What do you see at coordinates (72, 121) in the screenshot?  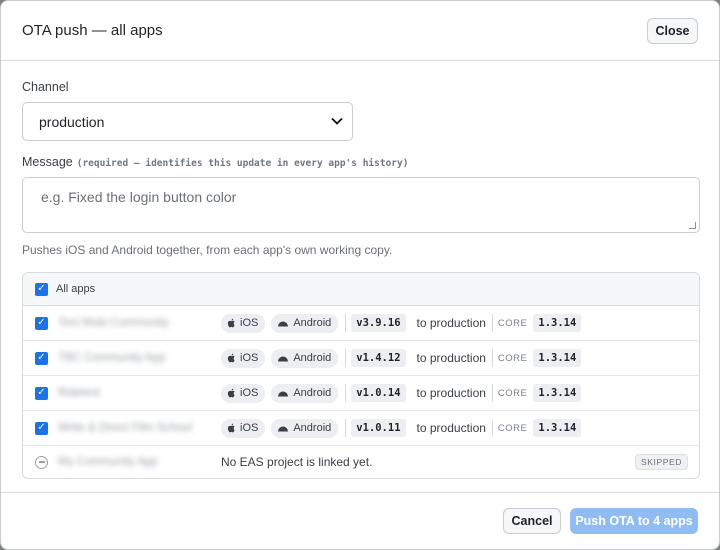 I see `channel-value: production` at bounding box center [72, 121].